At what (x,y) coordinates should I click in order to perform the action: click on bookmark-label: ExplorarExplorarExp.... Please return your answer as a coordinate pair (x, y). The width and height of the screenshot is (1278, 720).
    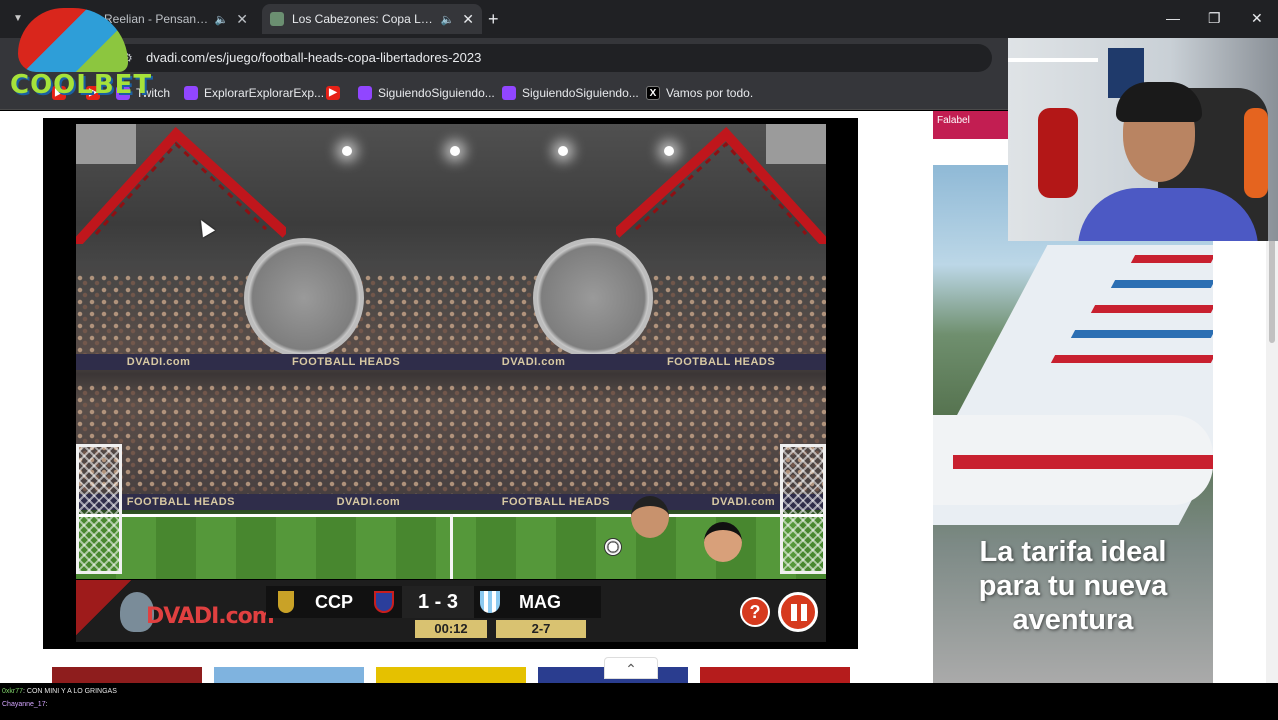
    Looking at the image, I should click on (264, 93).